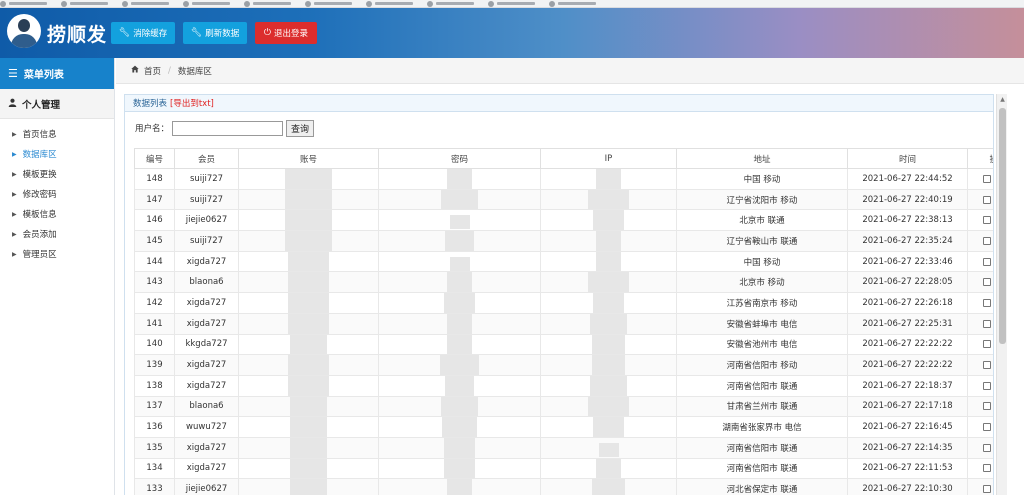  What do you see at coordinates (12, 104) in the screenshot?
I see `user-icon` at bounding box center [12, 104].